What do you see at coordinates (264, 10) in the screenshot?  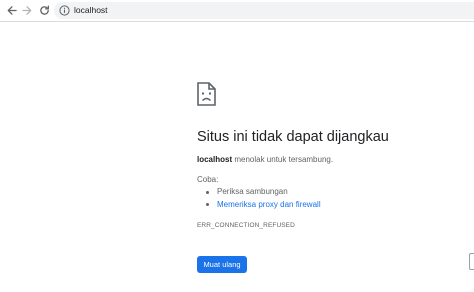 I see `address-bar: localhost` at bounding box center [264, 10].